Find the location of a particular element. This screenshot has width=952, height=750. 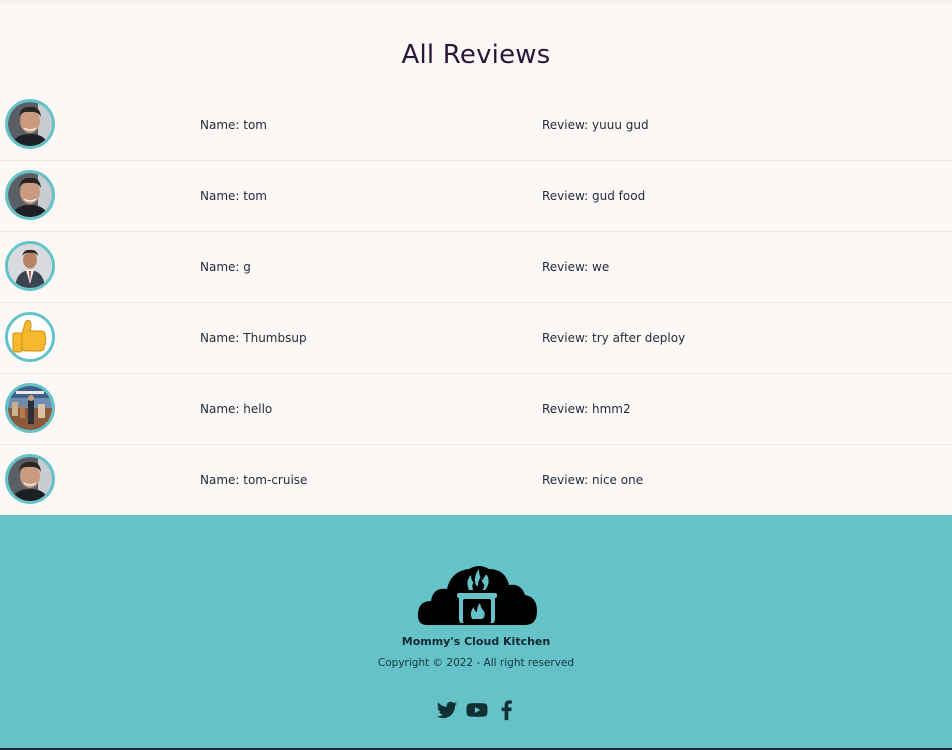

reviewer-name: Name: tom-cruise is located at coordinates (254, 480).